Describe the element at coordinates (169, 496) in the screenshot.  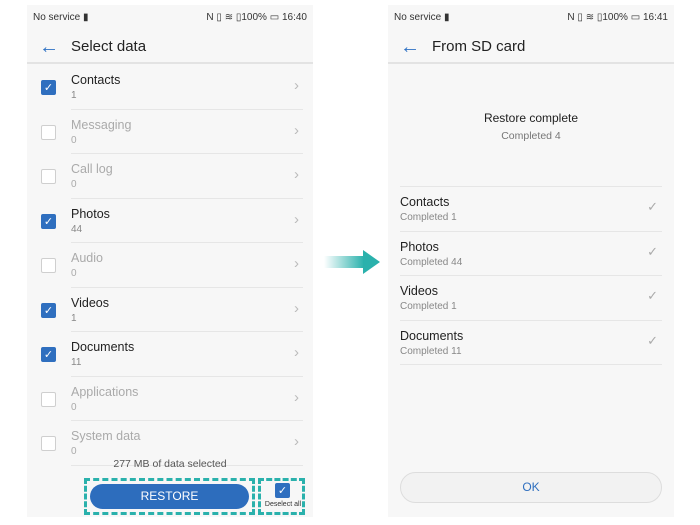
I see `restore-button: RESTORE` at that location.